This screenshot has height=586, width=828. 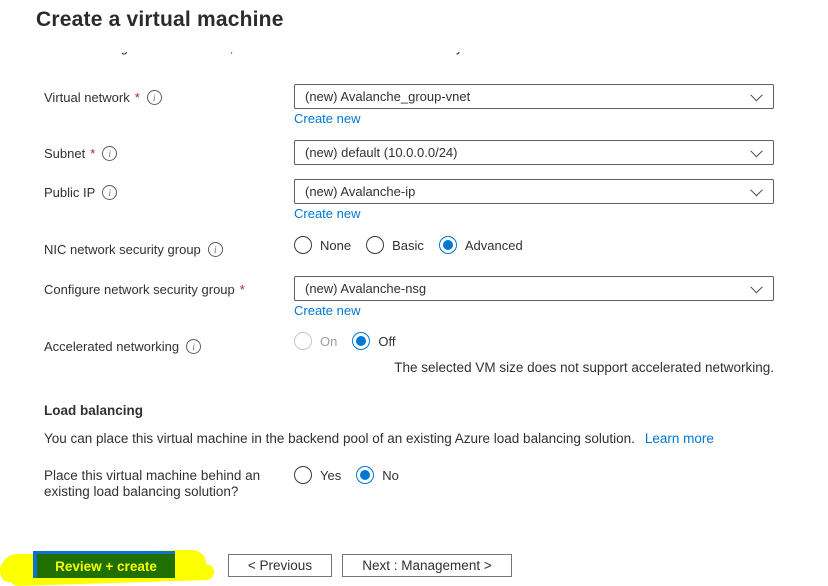 I want to click on virtual-network-value: (new) Avalanche_group-vnet, so click(x=388, y=96).